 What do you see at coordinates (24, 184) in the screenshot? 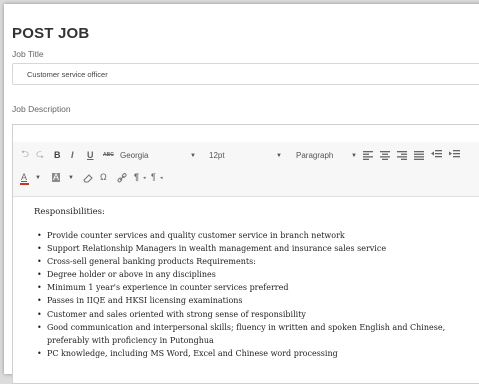
I see `text-color-swatch` at bounding box center [24, 184].